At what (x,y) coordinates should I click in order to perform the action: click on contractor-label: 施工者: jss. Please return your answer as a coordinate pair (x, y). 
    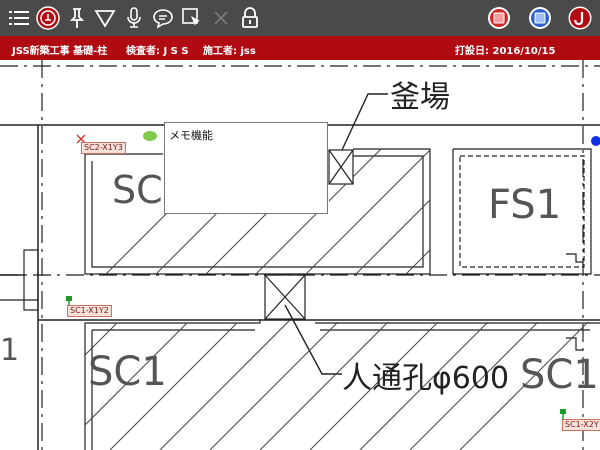
    Looking at the image, I should click on (229, 51).